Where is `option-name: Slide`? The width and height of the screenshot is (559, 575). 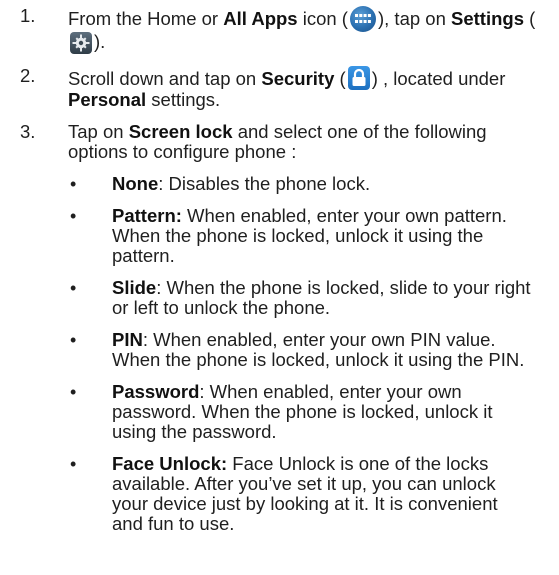
option-name: Slide is located at coordinates (134, 287).